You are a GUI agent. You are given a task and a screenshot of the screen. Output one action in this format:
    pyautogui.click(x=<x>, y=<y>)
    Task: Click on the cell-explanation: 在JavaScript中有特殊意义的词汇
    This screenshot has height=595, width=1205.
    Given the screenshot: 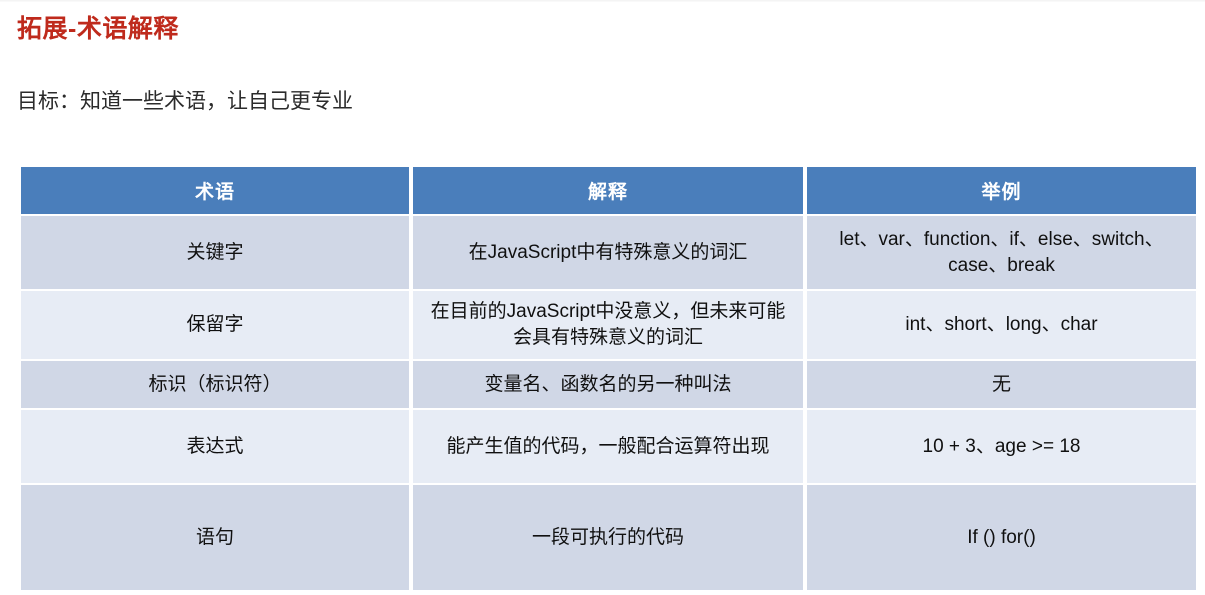 What is the action you would take?
    pyautogui.click(x=608, y=252)
    